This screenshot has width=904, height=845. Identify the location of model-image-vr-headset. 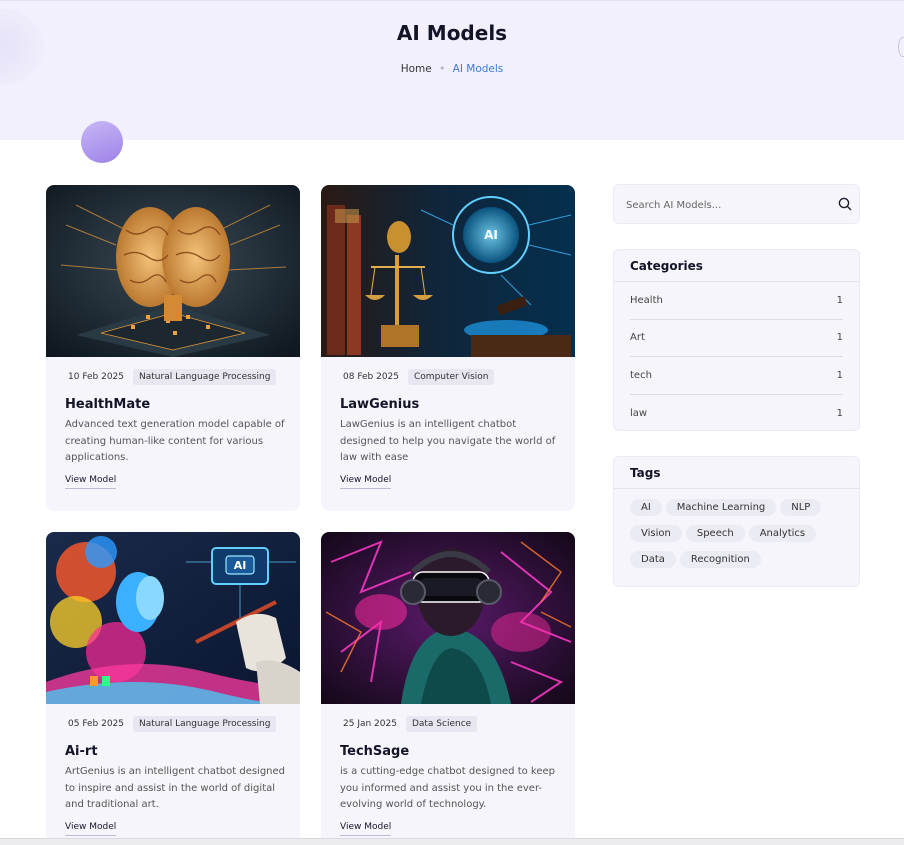
(448, 618).